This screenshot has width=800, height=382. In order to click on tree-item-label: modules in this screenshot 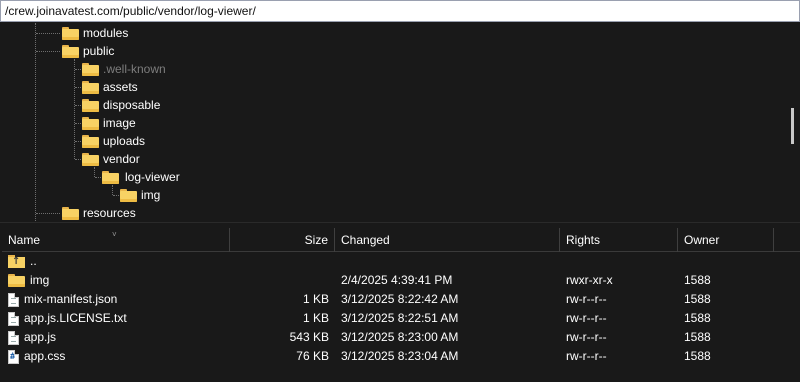, I will do `click(106, 33)`.